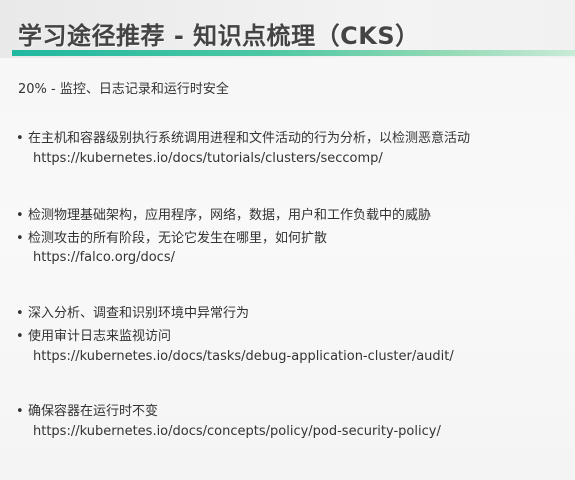  I want to click on bullet-text: 使用审计日志来监视访问, so click(100, 336).